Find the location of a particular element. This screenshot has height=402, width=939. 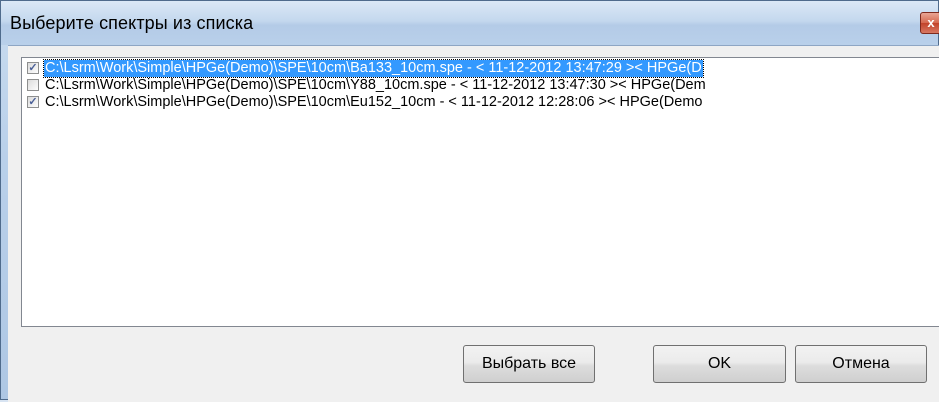

close-icon: x is located at coordinates (931, 22).